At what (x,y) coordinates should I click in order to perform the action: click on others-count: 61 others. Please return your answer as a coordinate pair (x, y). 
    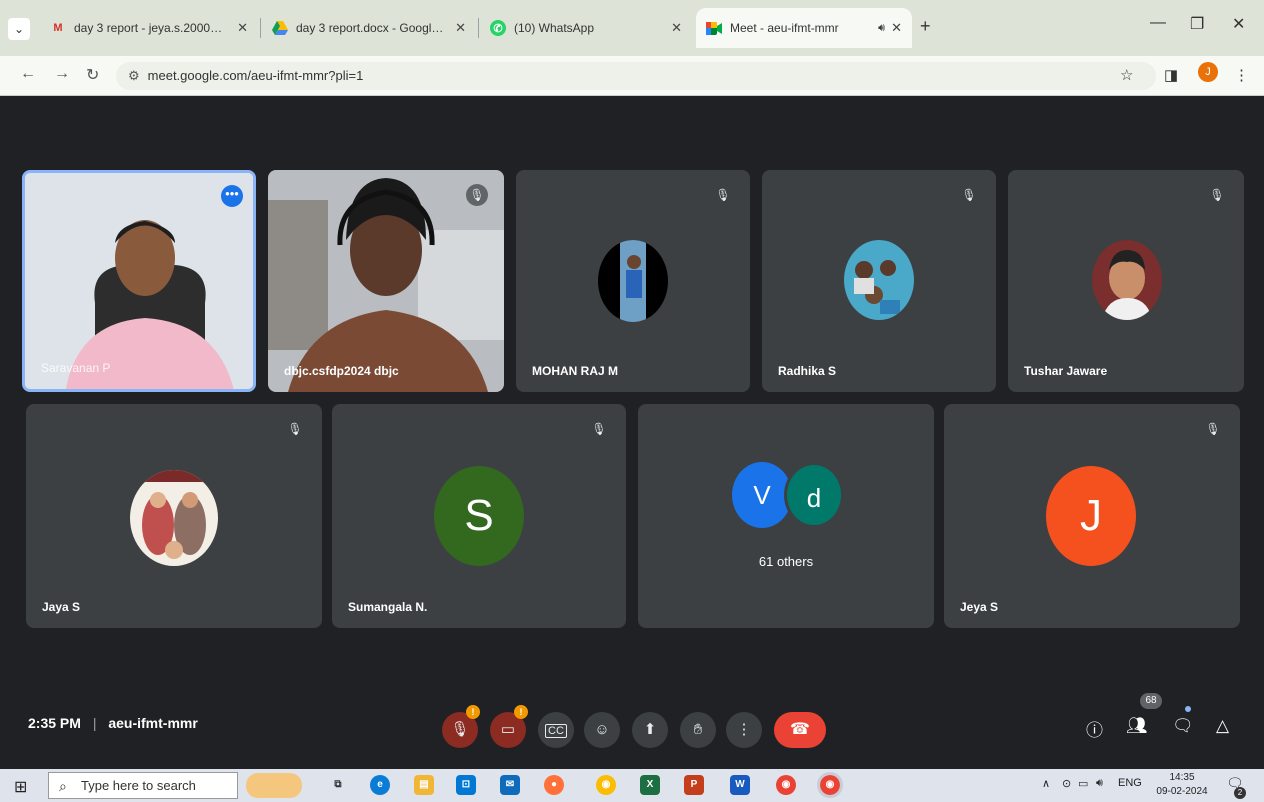
    Looking at the image, I should click on (786, 561).